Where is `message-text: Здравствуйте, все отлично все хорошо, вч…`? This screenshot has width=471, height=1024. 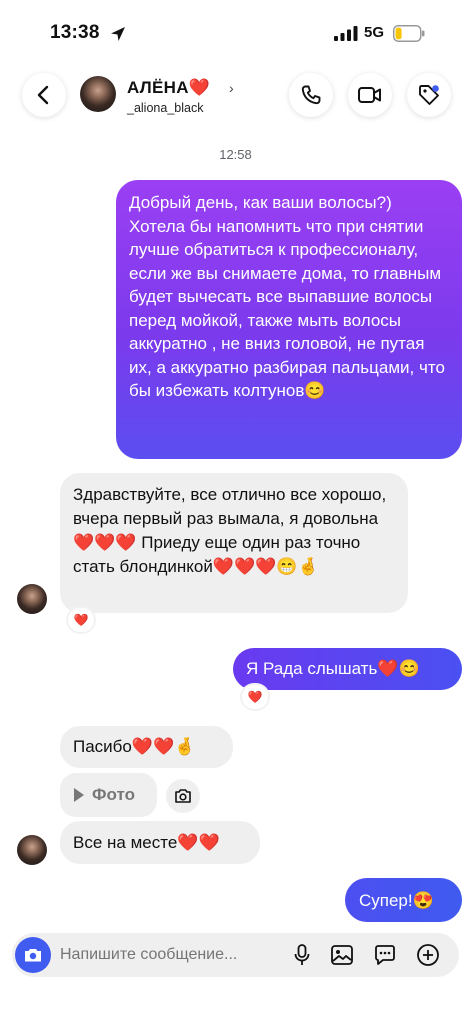 message-text: Здравствуйте, все отлично все хорошо, вч… is located at coordinates (230, 530).